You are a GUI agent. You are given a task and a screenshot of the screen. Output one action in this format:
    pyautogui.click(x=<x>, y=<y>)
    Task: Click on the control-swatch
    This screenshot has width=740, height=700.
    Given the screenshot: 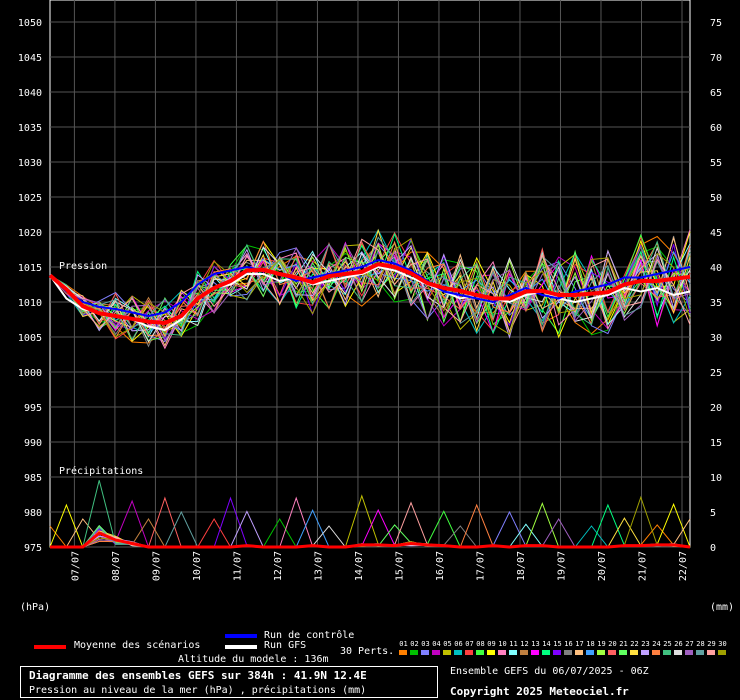 What is the action you would take?
    pyautogui.click(x=241, y=636)
    